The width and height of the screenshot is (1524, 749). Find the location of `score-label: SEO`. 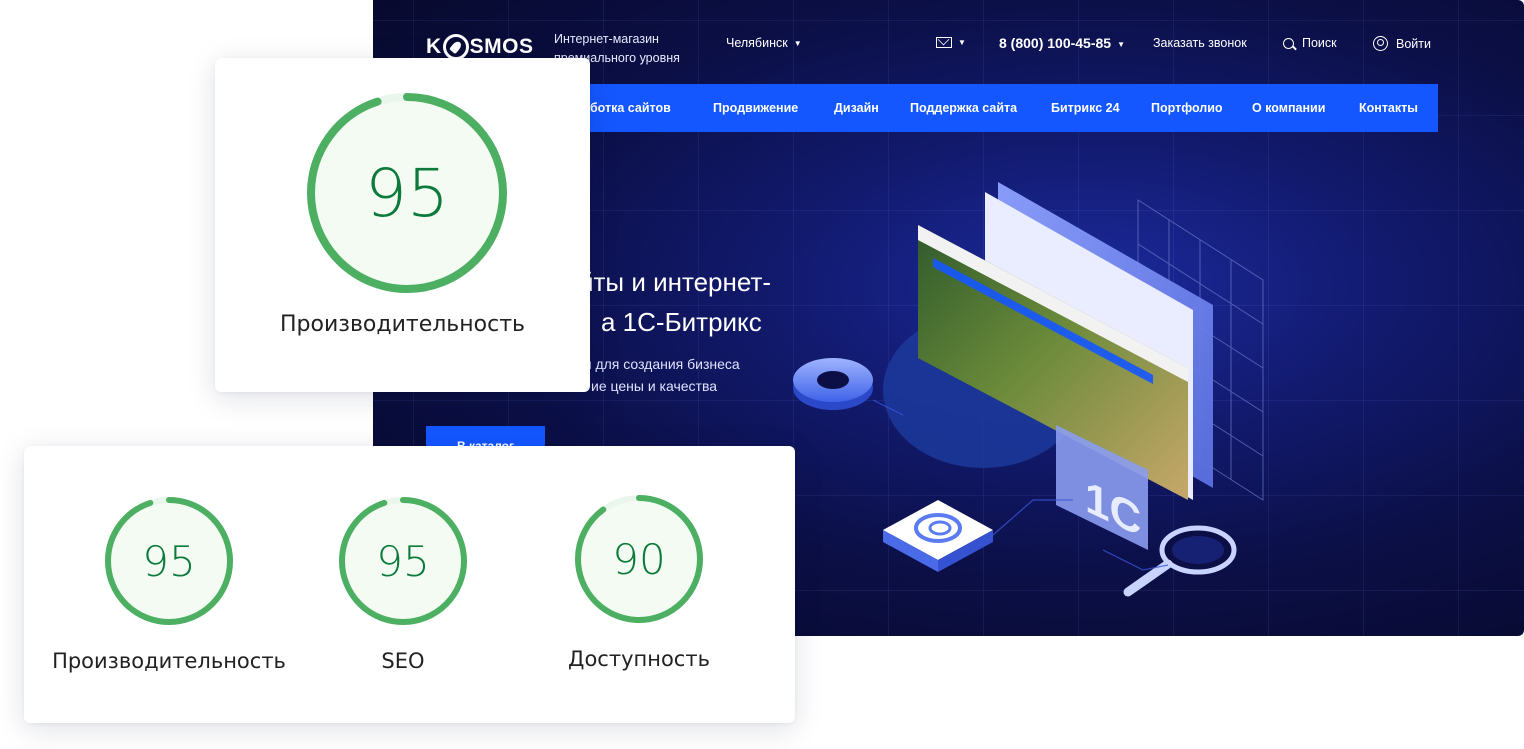

score-label: SEO is located at coordinates (403, 661).